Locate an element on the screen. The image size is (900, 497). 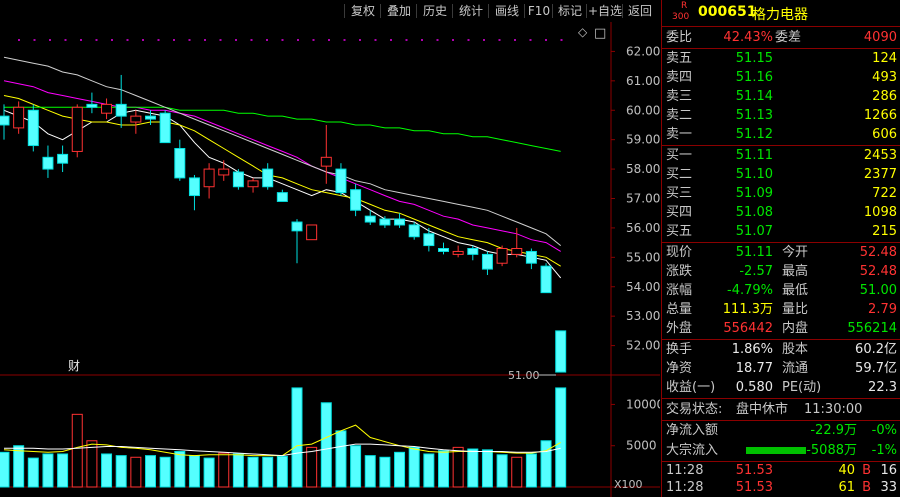
checkbox-icon: □ is located at coordinates (600, 33).